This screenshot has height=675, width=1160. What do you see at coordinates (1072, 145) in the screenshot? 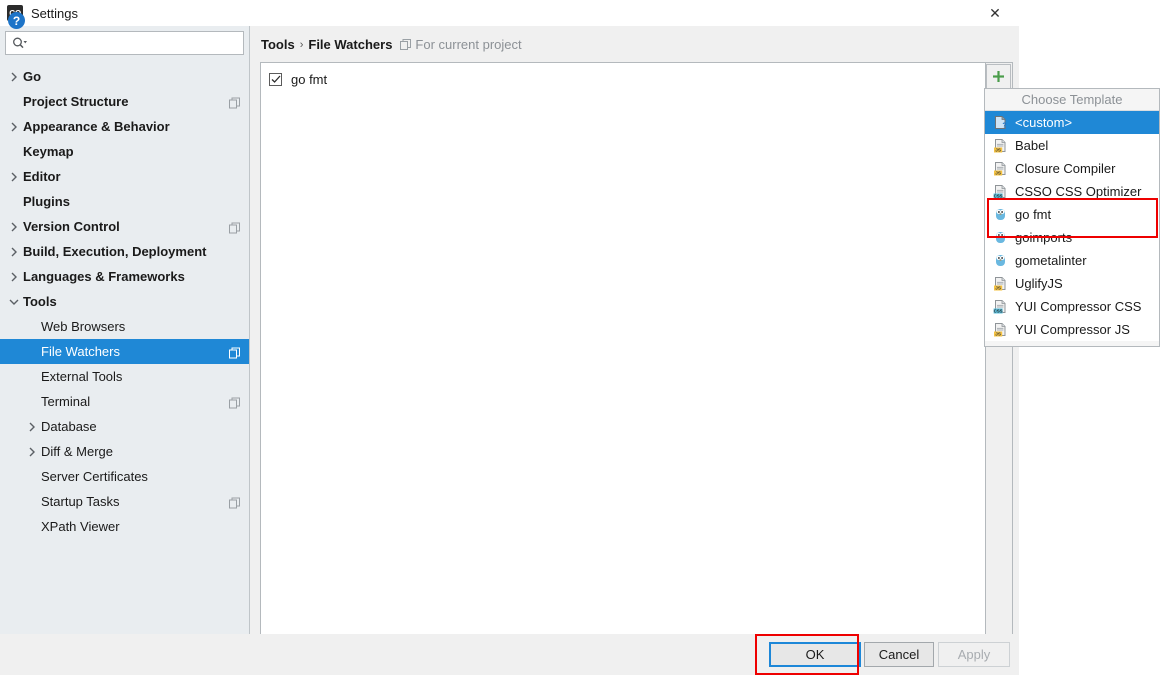
I see `template-item-babel: JS Babel` at bounding box center [1072, 145].